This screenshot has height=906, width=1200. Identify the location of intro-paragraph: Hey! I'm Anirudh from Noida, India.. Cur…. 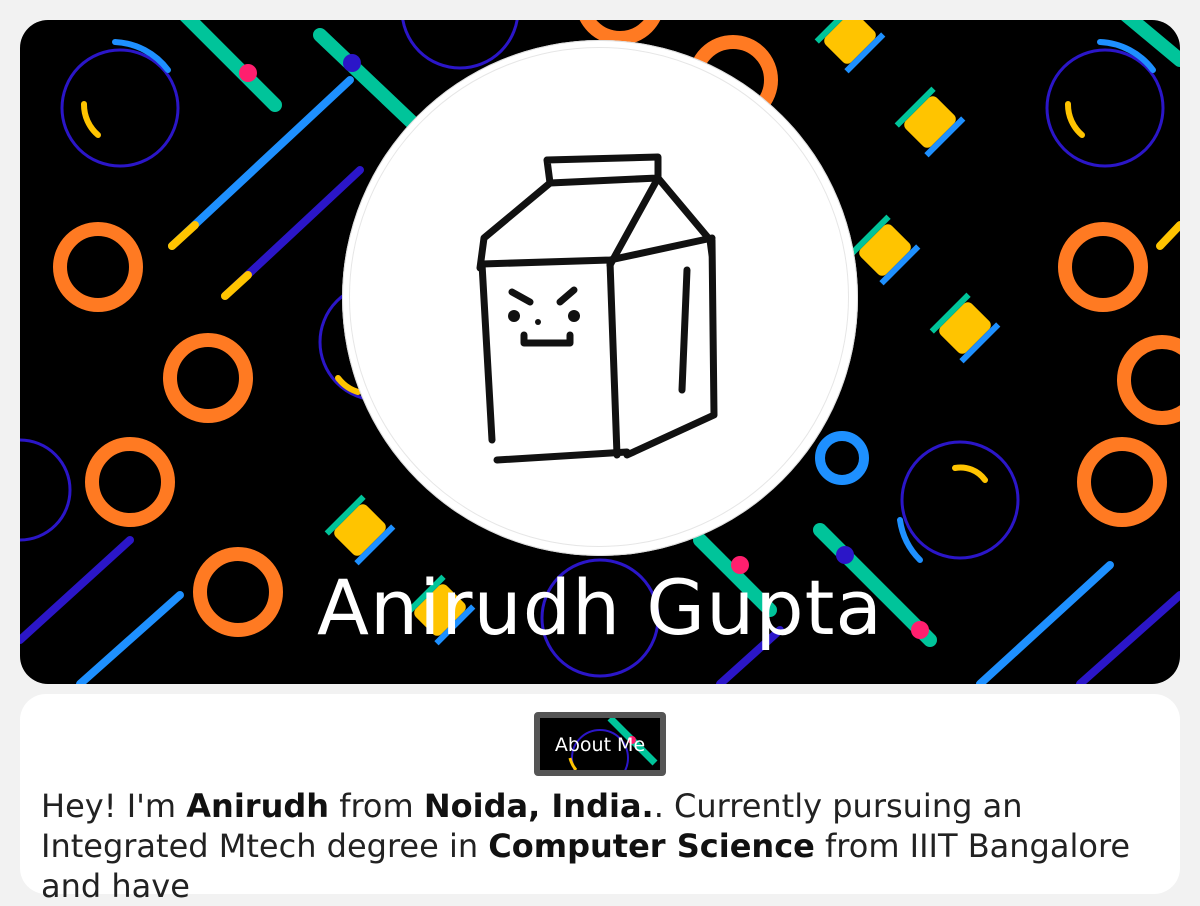
(601, 846).